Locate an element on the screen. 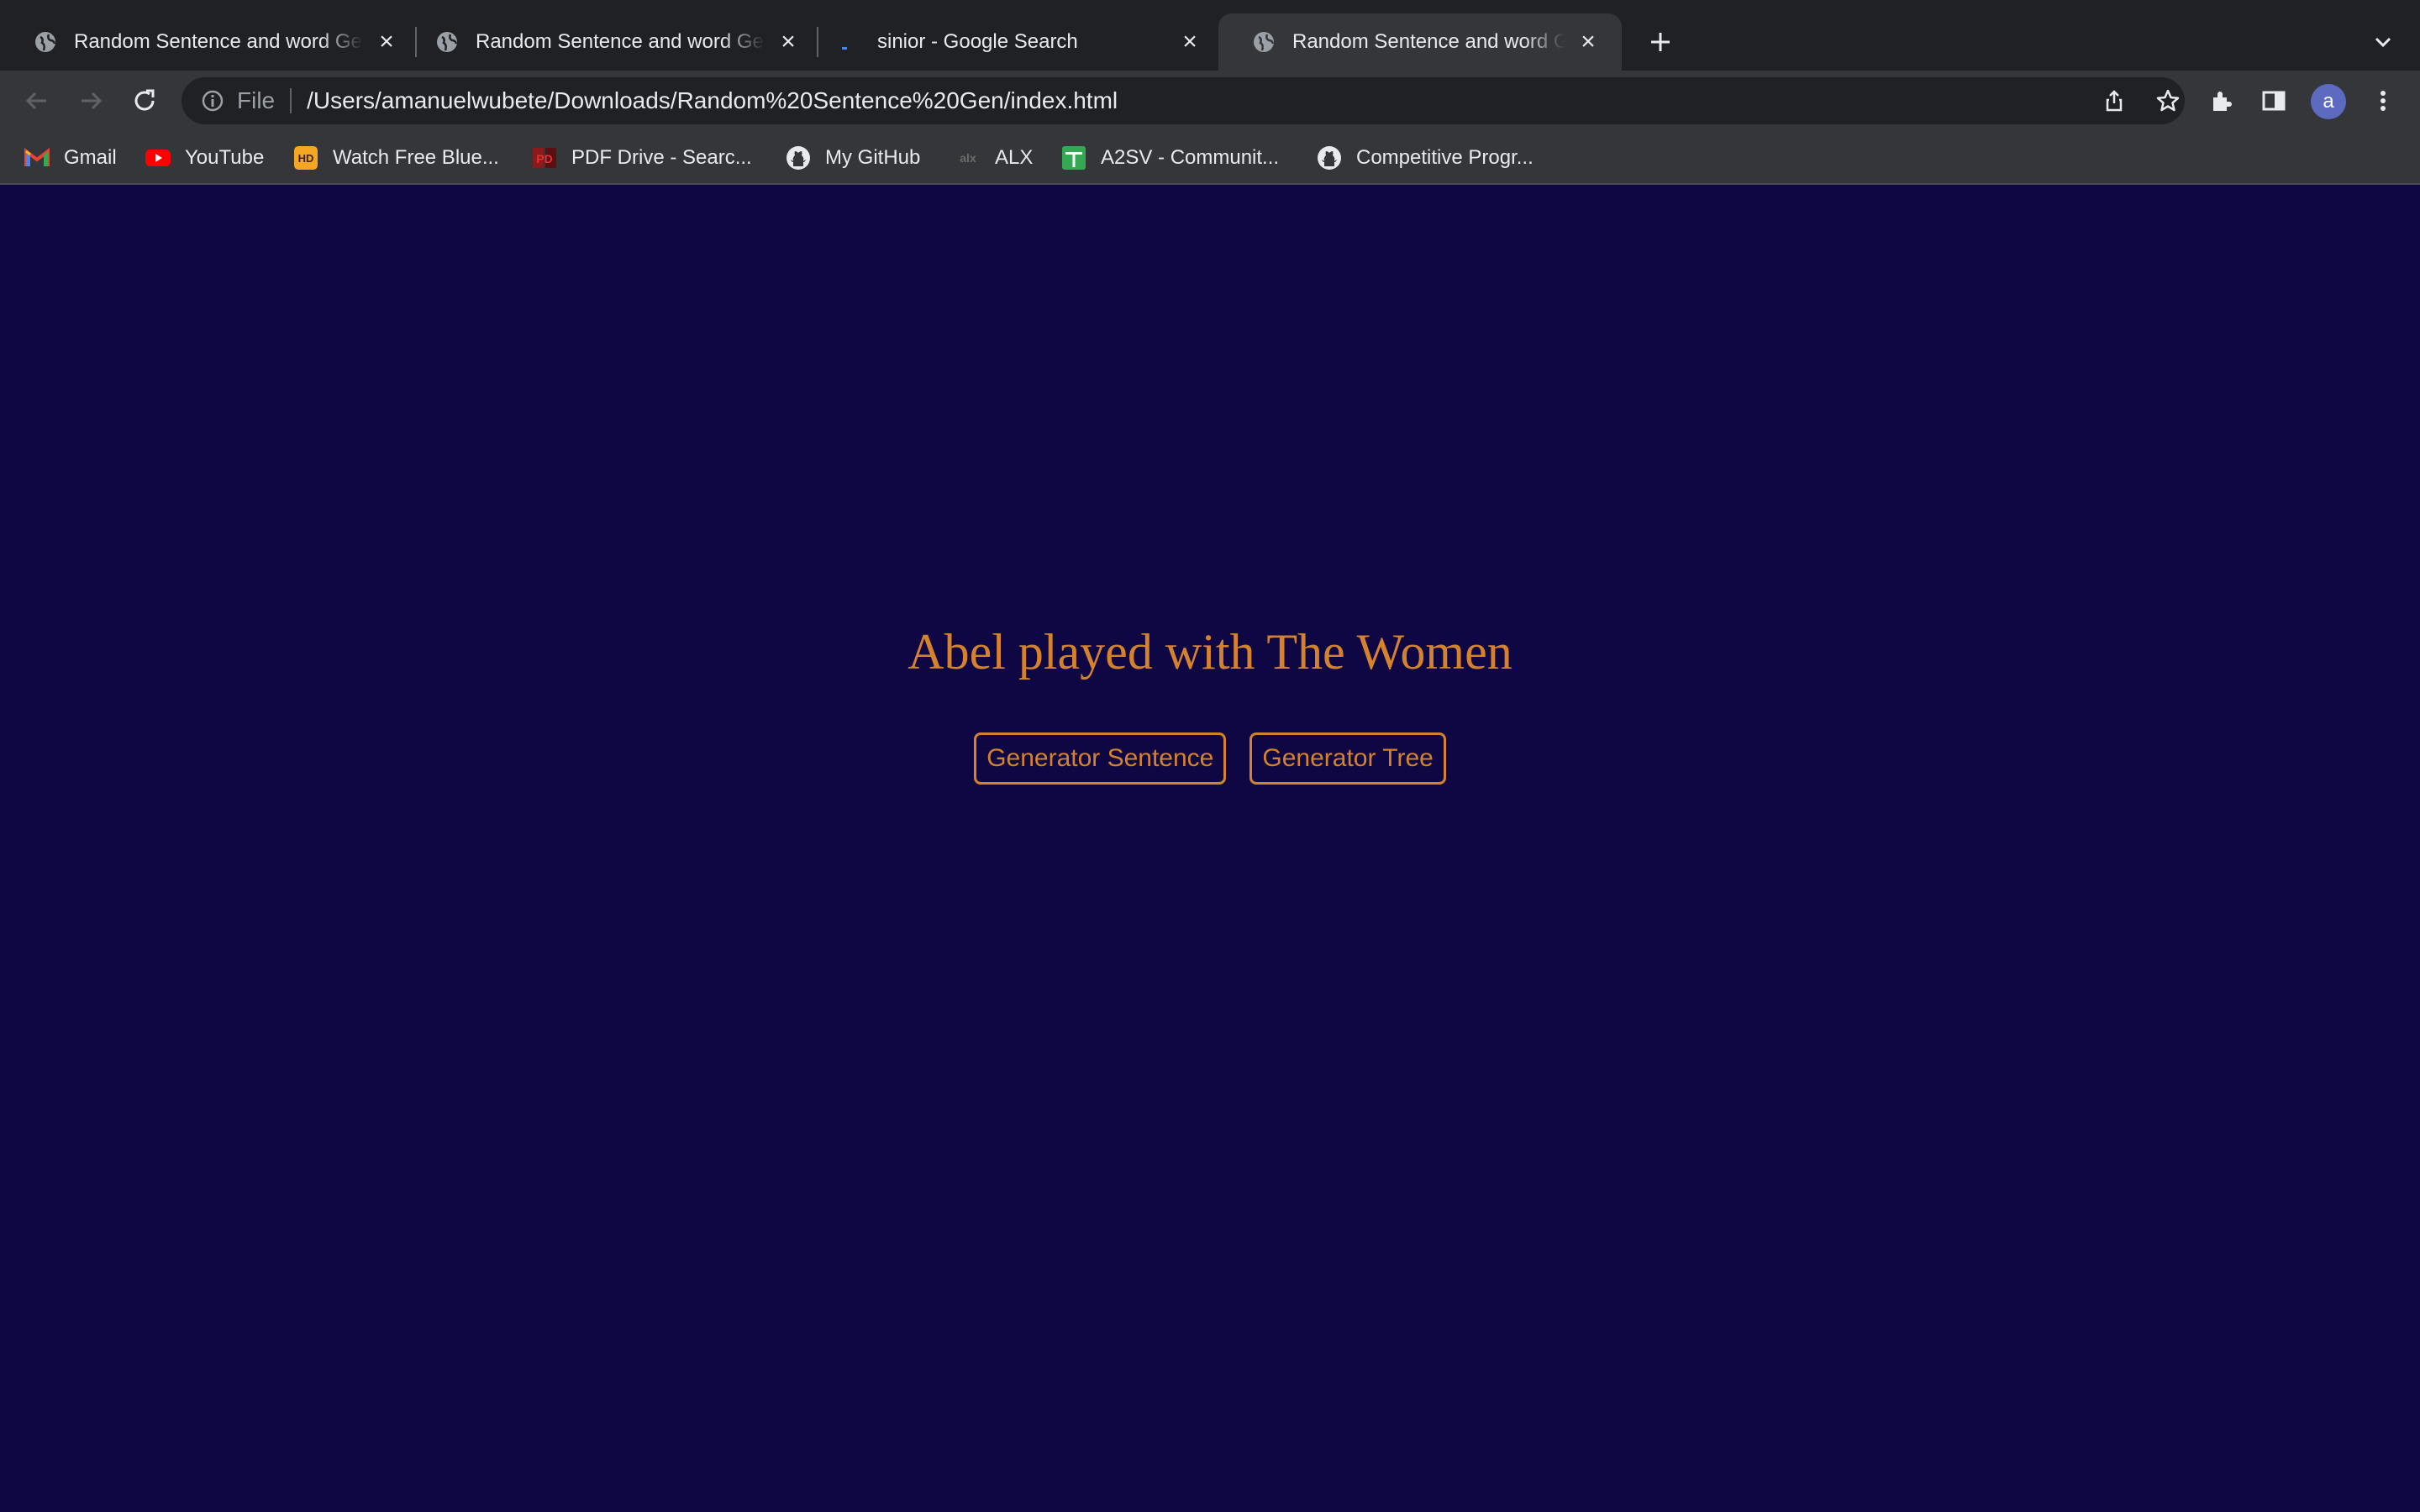 This screenshot has height=1512, width=2420. bookmark-youtube: YouTube is located at coordinates (204, 158).